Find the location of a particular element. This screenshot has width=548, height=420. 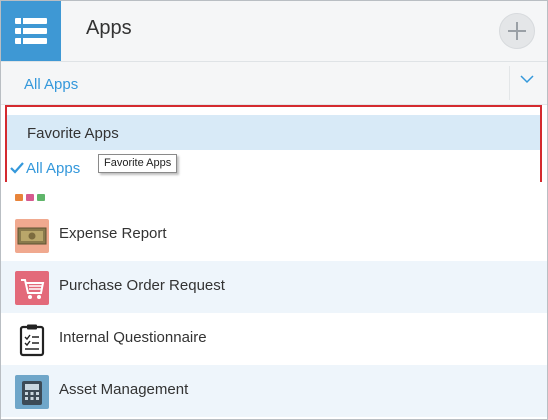

option-all-apps: All Apps is located at coordinates (273, 167).